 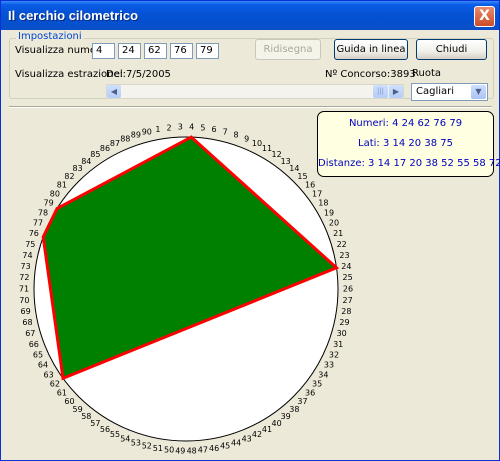 I want to click on wheel-number-61: 61, so click(x=62, y=393).